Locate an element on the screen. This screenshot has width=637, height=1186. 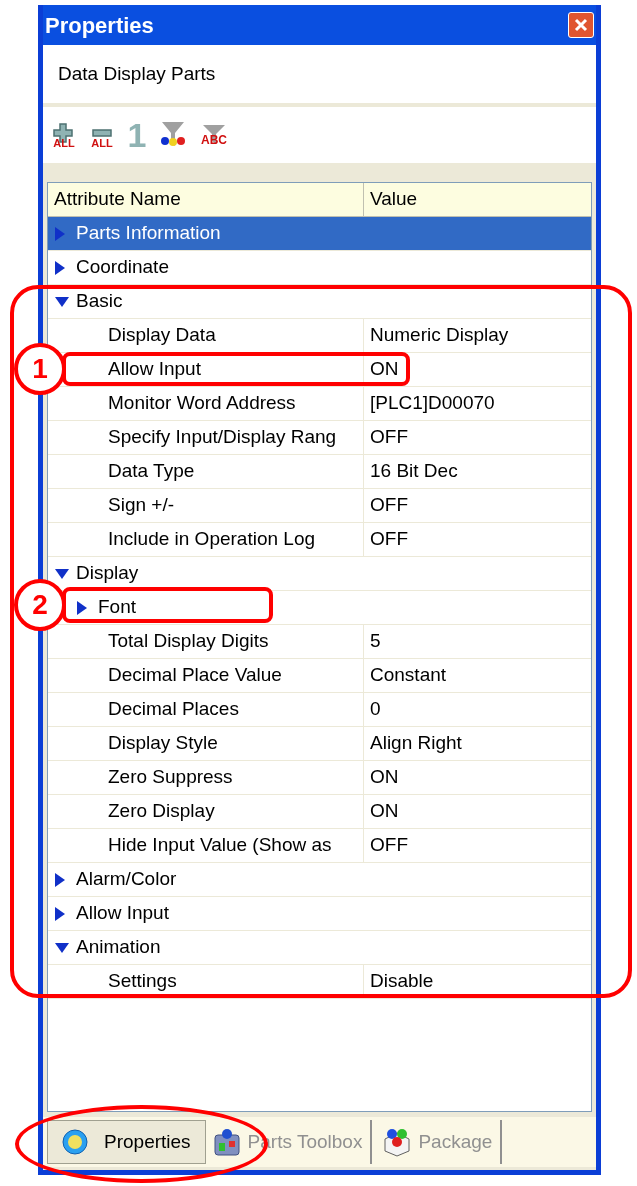
attribute-value: [PLC1]D00070 is located at coordinates (432, 403).